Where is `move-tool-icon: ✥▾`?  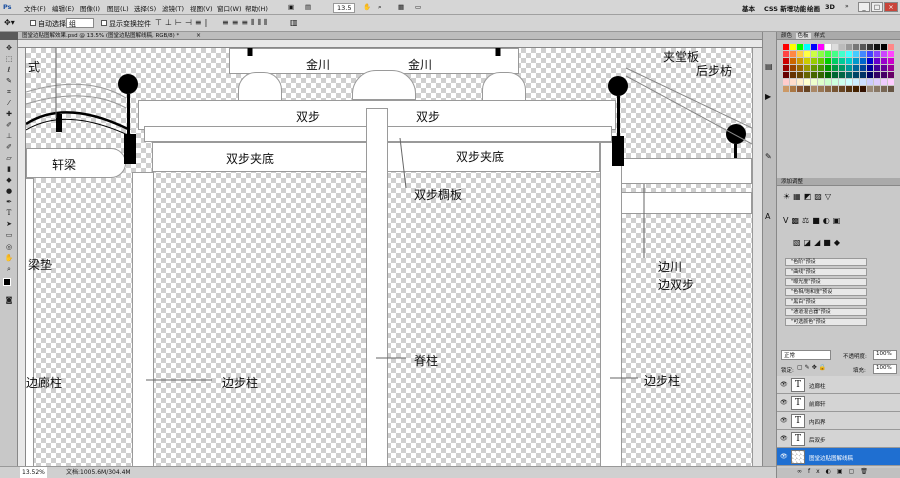
move-tool-icon: ✥▾ is located at coordinates (9, 22).